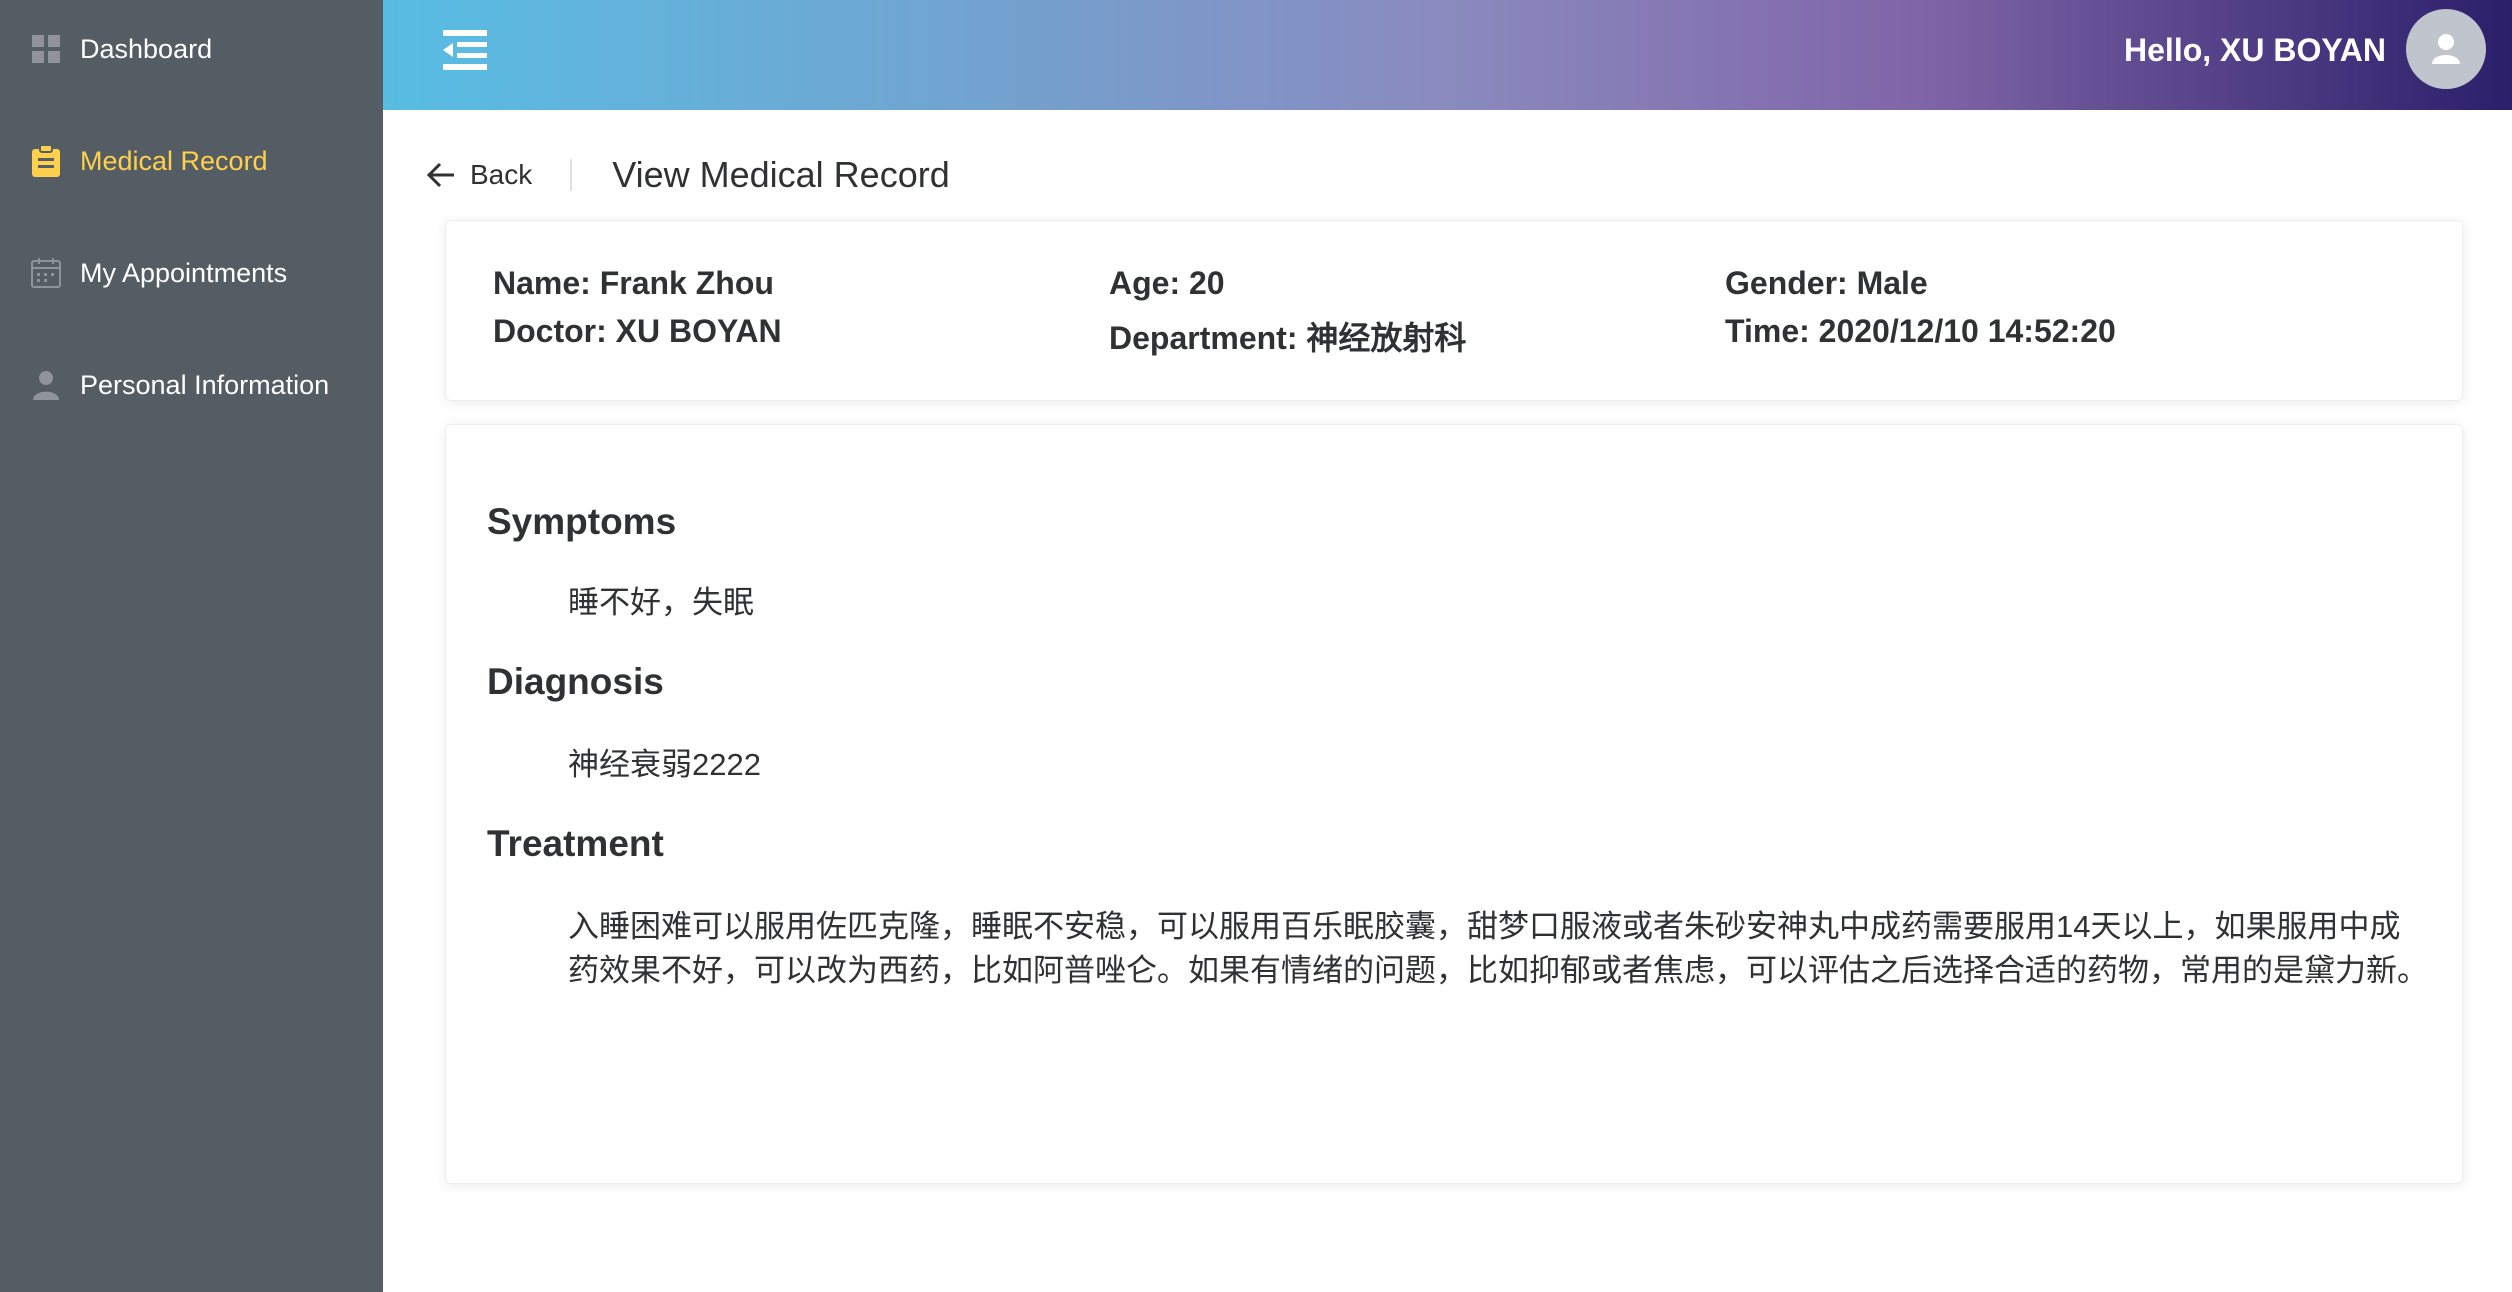 The height and width of the screenshot is (1292, 2512). I want to click on info-row: Name: Frank Zhou Age: 20 Gender: Male, so click(1463, 283).